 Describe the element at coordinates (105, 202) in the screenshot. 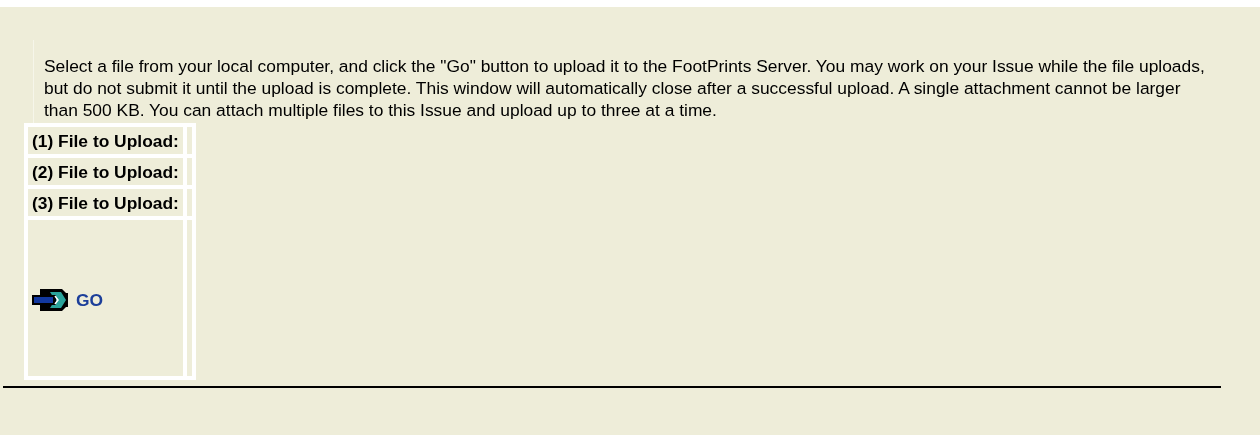

I see `field-label: (3) File to Upload:` at that location.